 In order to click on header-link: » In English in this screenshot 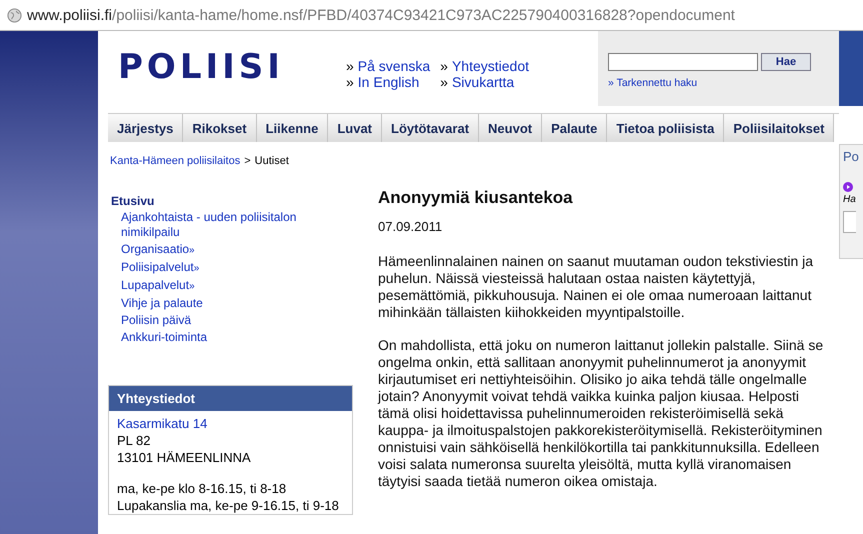, I will do `click(388, 82)`.